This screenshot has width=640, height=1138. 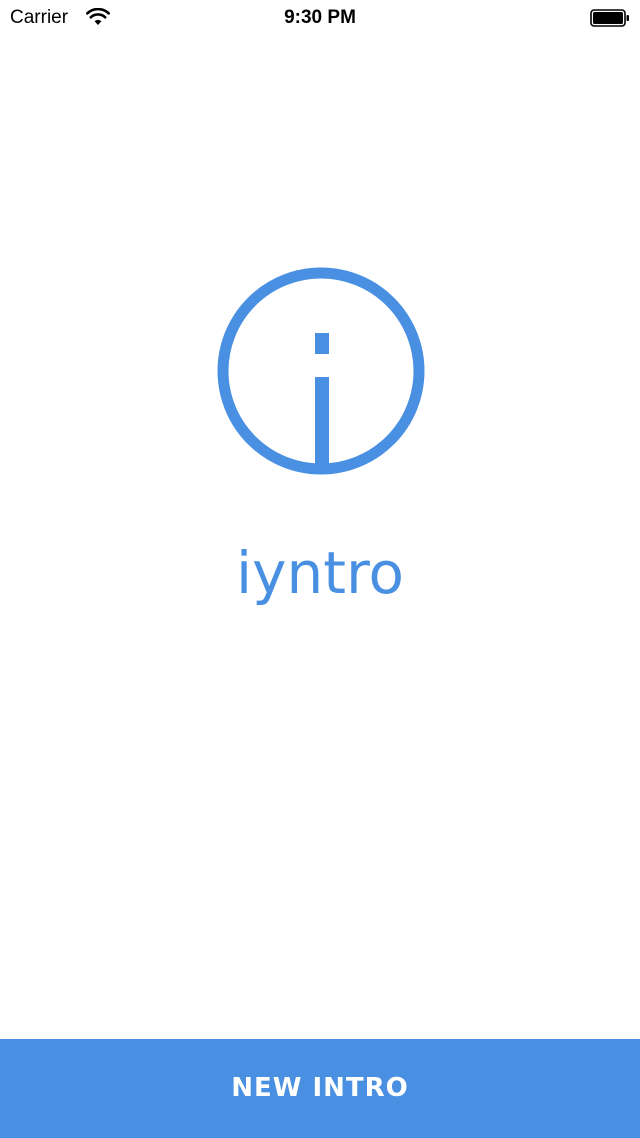 I want to click on status-bar: Carrier 9:30 PM, so click(x=320, y=20).